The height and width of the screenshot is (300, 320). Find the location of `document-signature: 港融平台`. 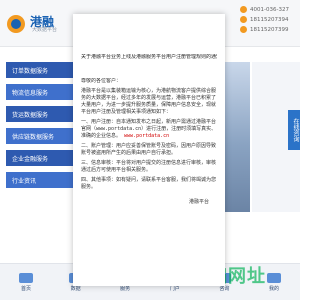

document-signature: 港融平台 is located at coordinates (198, 202).